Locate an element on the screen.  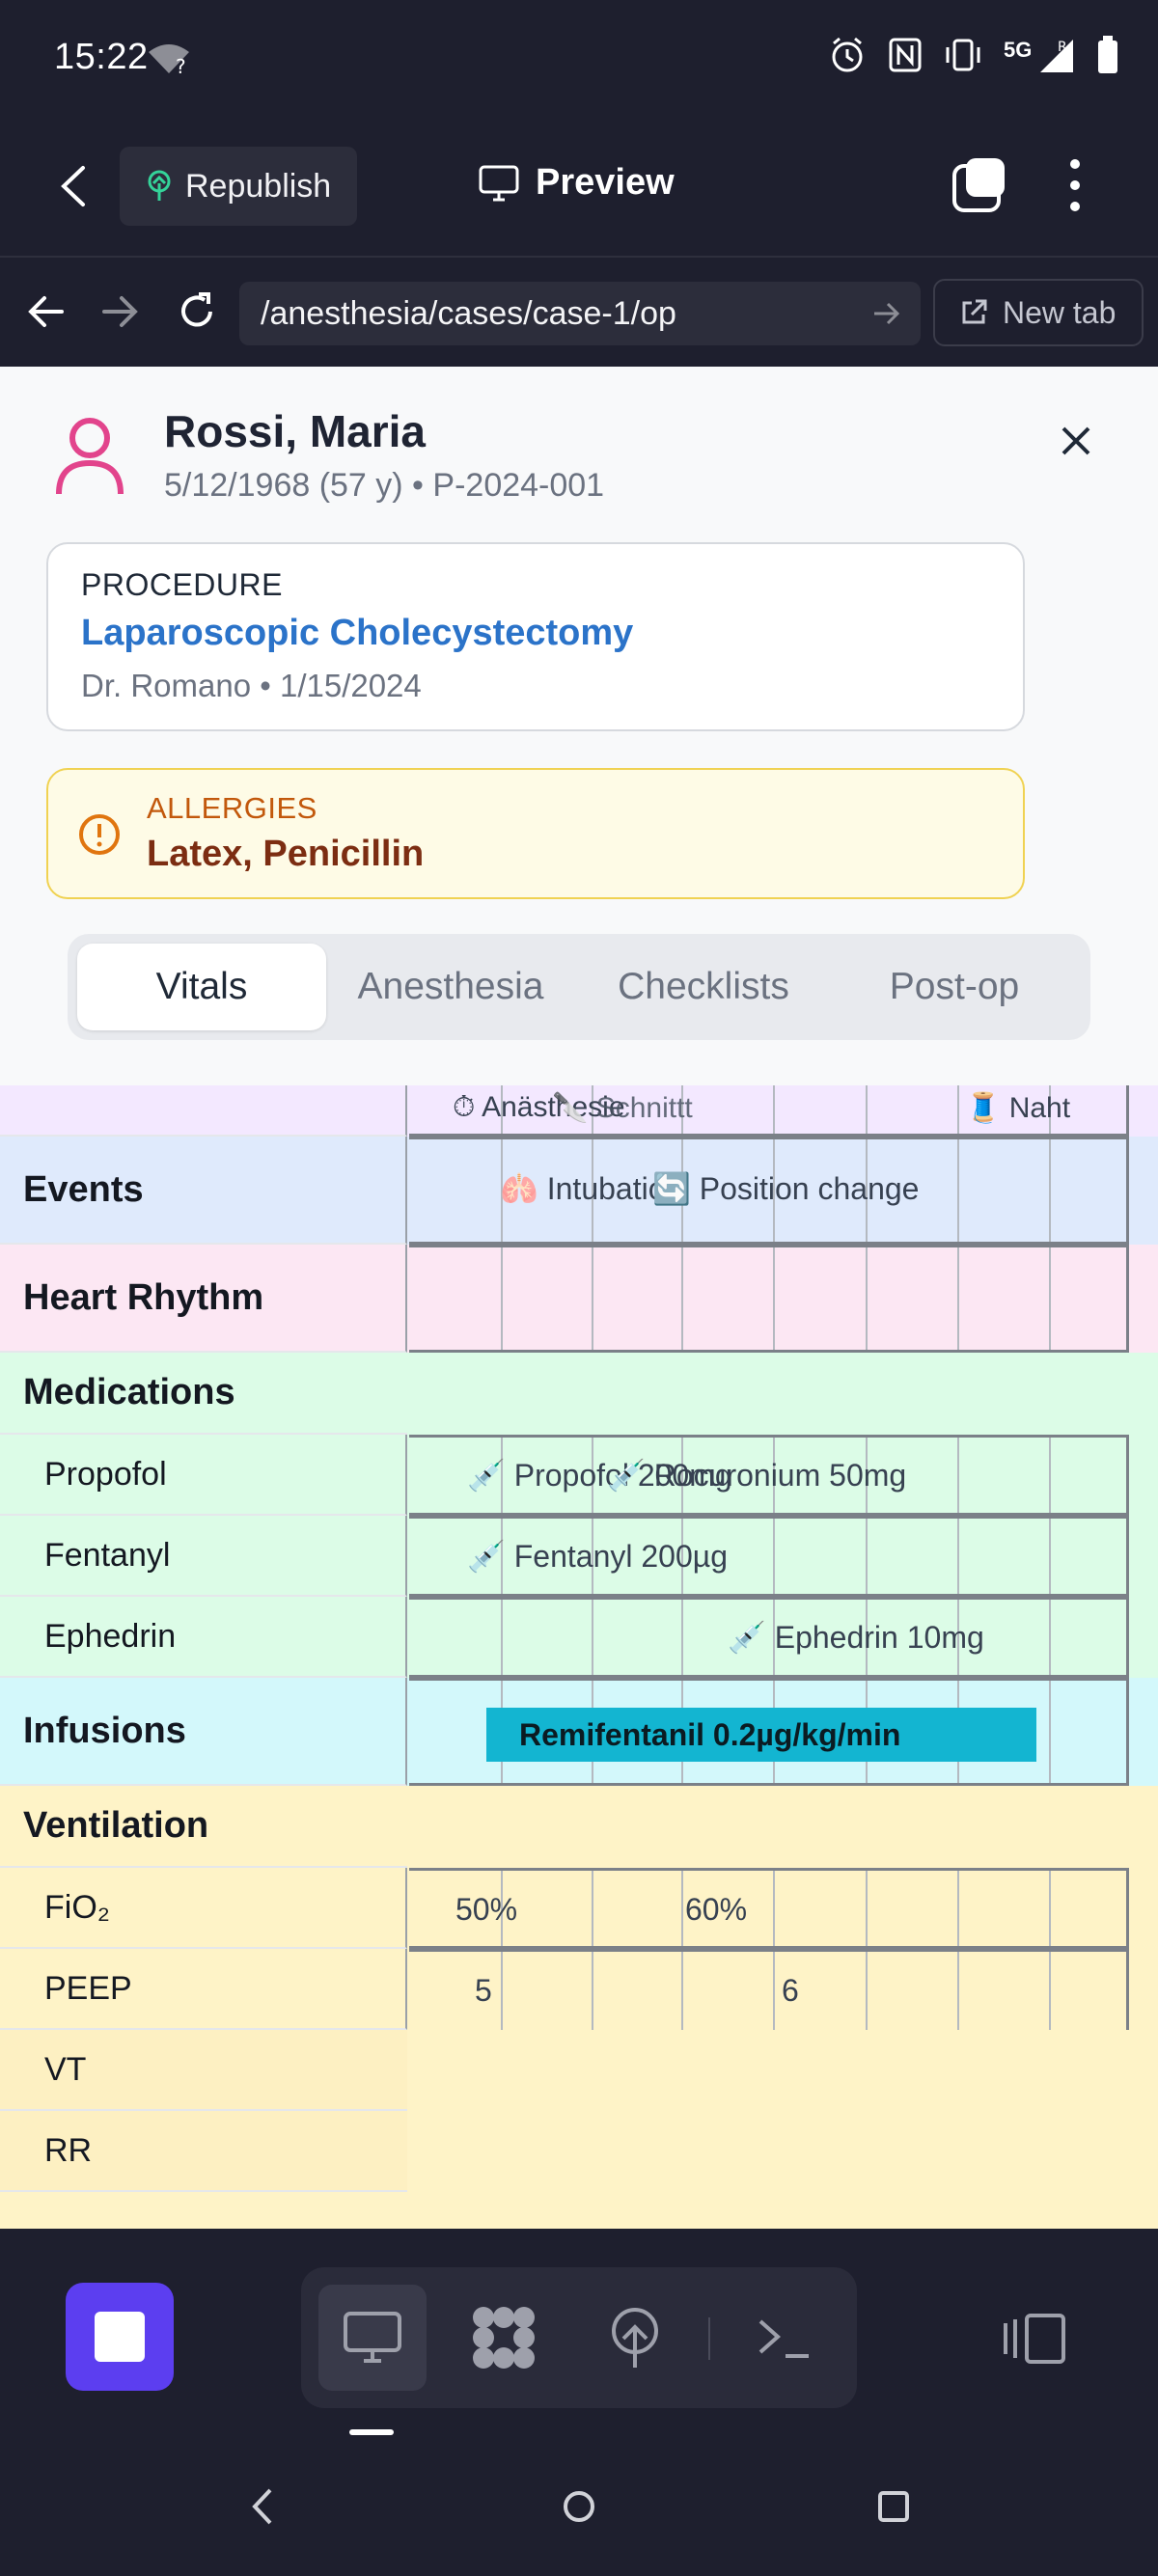
browser-toolbar: /anesthesia/cases/case-1/op New tab is located at coordinates (579, 312).